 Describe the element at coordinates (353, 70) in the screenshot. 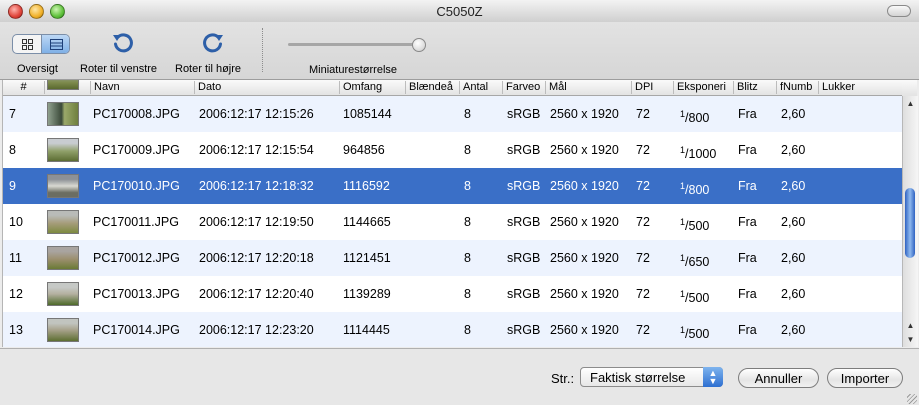

I see `thumbnail-size-label: Miniaturestørrelse` at that location.